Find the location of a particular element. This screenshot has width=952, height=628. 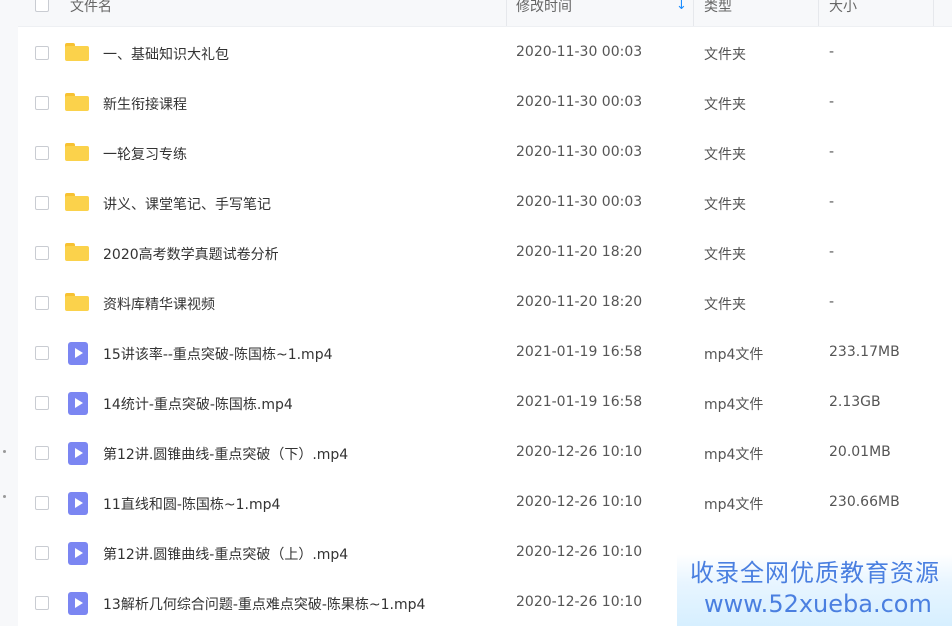

column-header-modified: 修改时间 is located at coordinates (544, 8).